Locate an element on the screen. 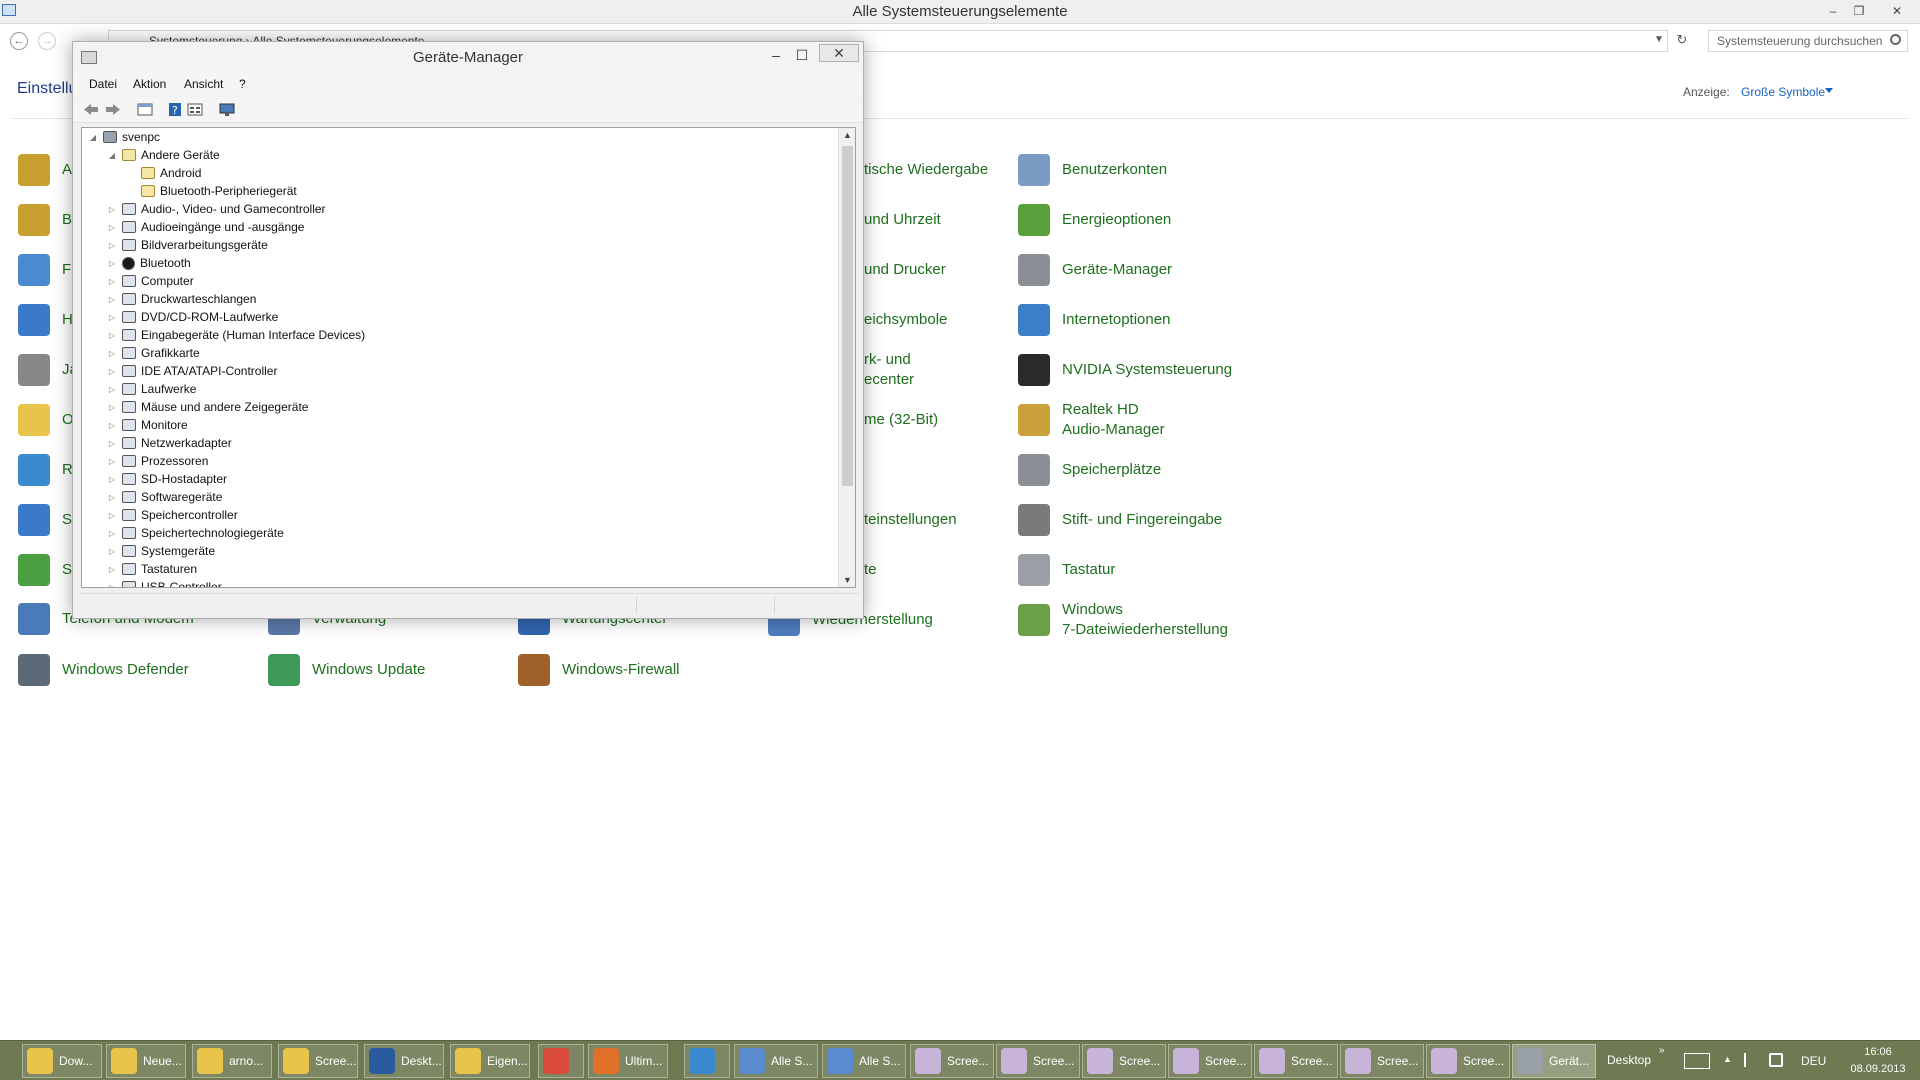 This screenshot has height=1080, width=1920. show-hidden-icons-icon: ▲ is located at coordinates (1727, 1059).